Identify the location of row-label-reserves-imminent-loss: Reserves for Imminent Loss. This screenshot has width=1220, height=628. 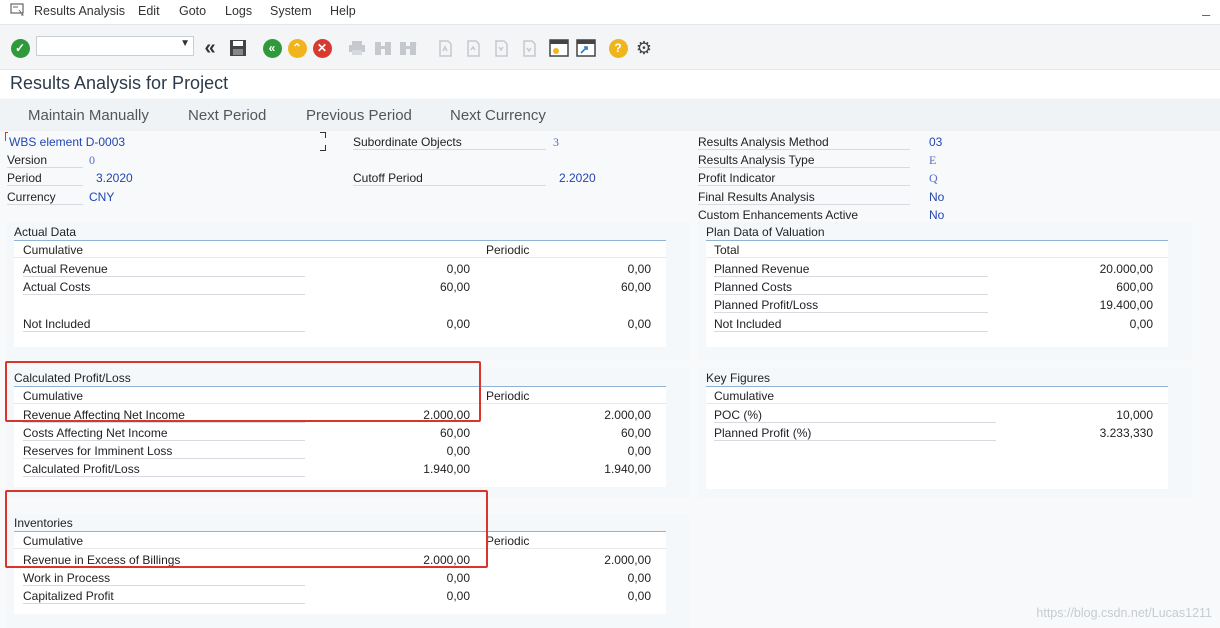
(98, 451).